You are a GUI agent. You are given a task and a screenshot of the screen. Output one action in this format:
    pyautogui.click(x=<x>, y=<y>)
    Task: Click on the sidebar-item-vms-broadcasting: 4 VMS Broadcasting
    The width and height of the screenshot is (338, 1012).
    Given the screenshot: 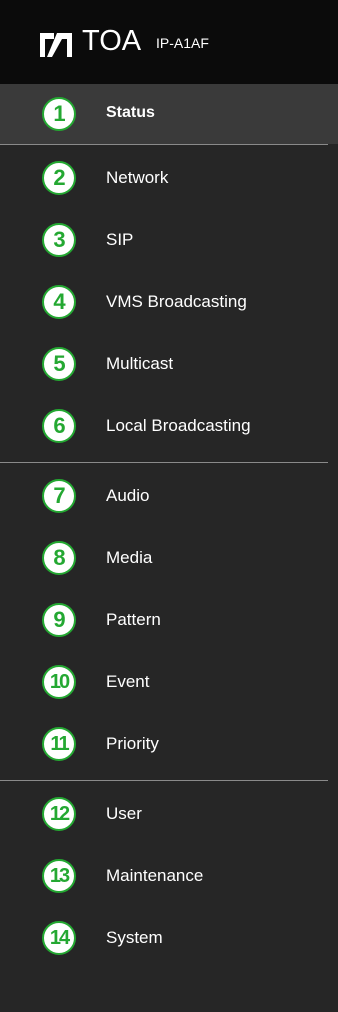 What is the action you would take?
    pyautogui.click(x=169, y=302)
    